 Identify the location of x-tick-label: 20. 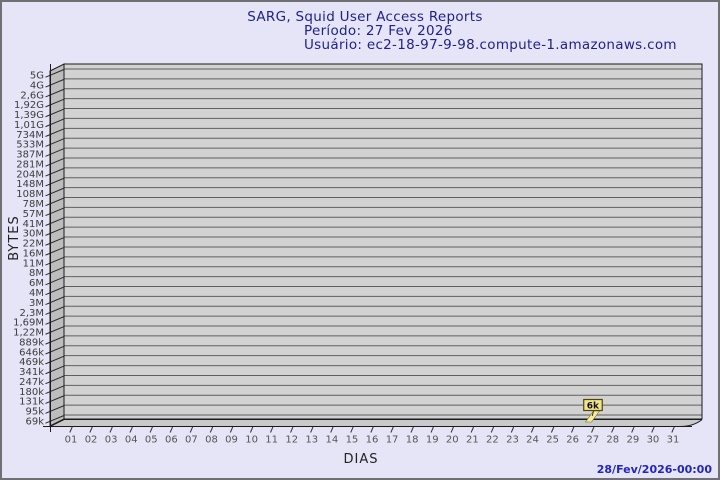
(452, 440).